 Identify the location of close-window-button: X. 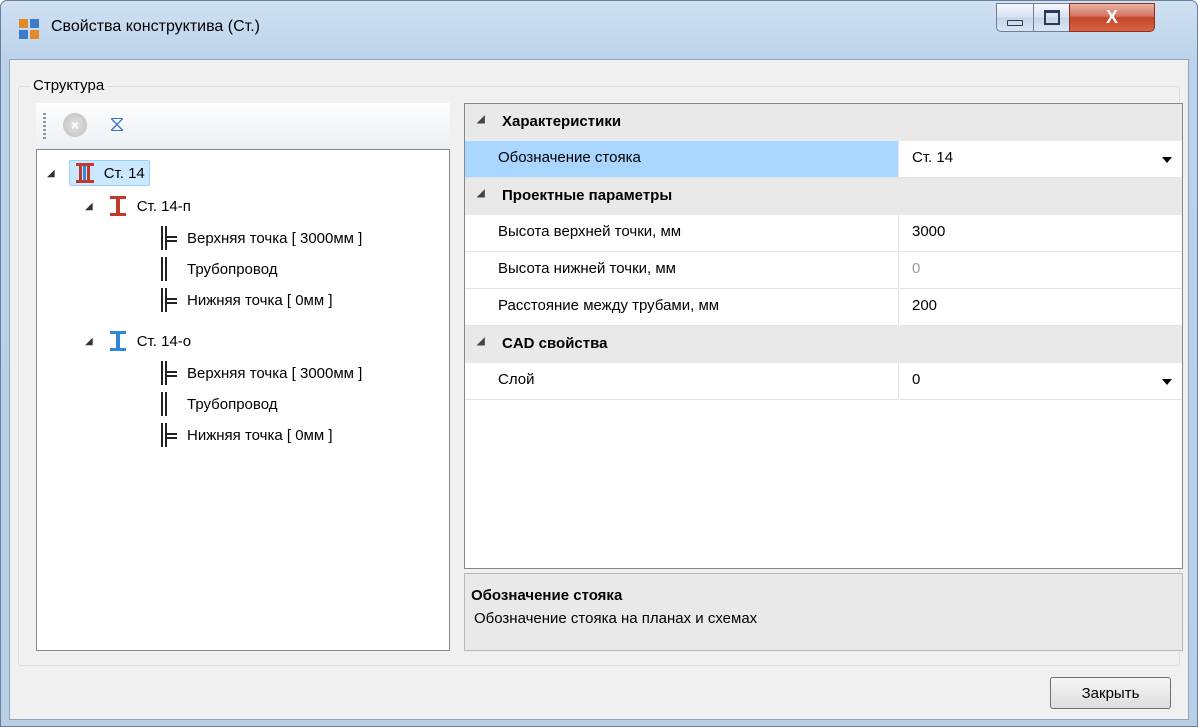
(1112, 17).